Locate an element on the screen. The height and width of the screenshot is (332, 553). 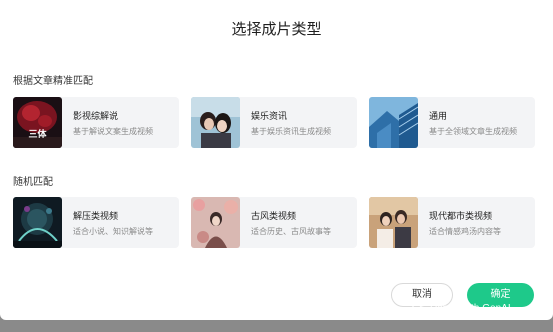
card-description: 适合历史、古风故事等 is located at coordinates (291, 231).